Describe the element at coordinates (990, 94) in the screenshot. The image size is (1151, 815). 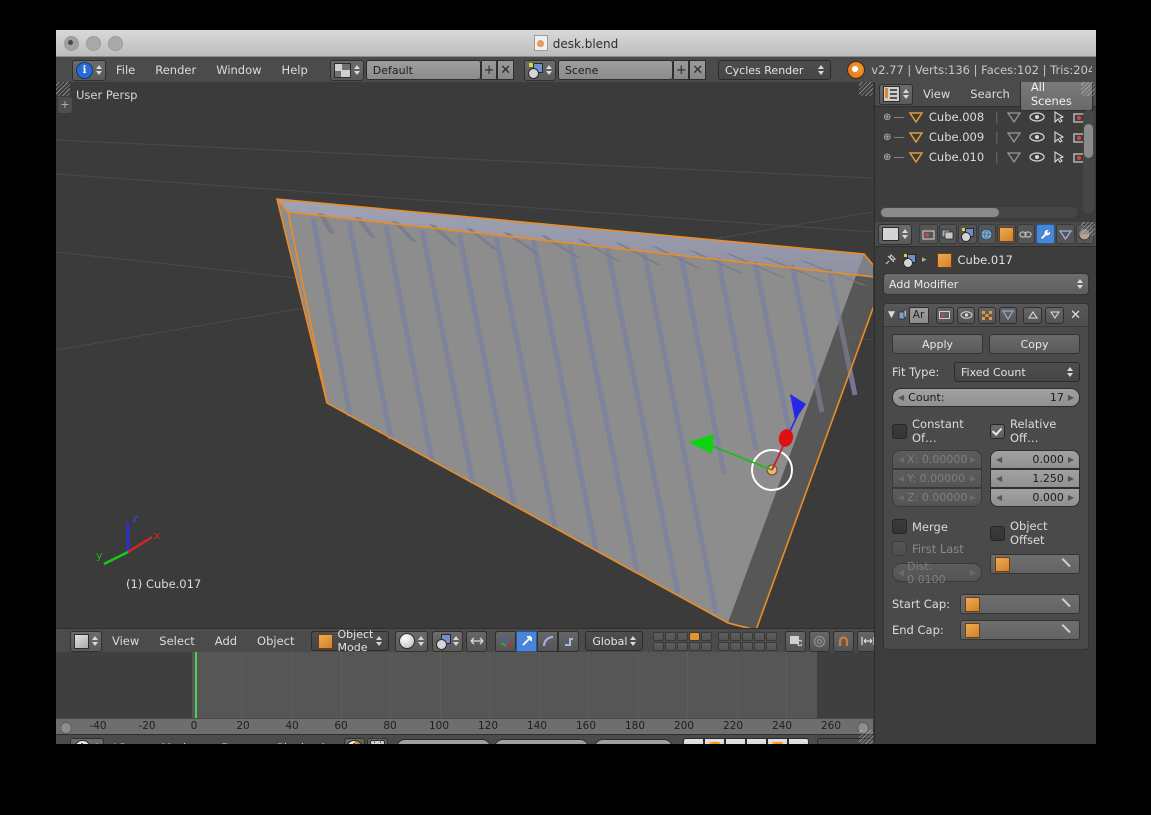
I see `menu-search: Search` at that location.